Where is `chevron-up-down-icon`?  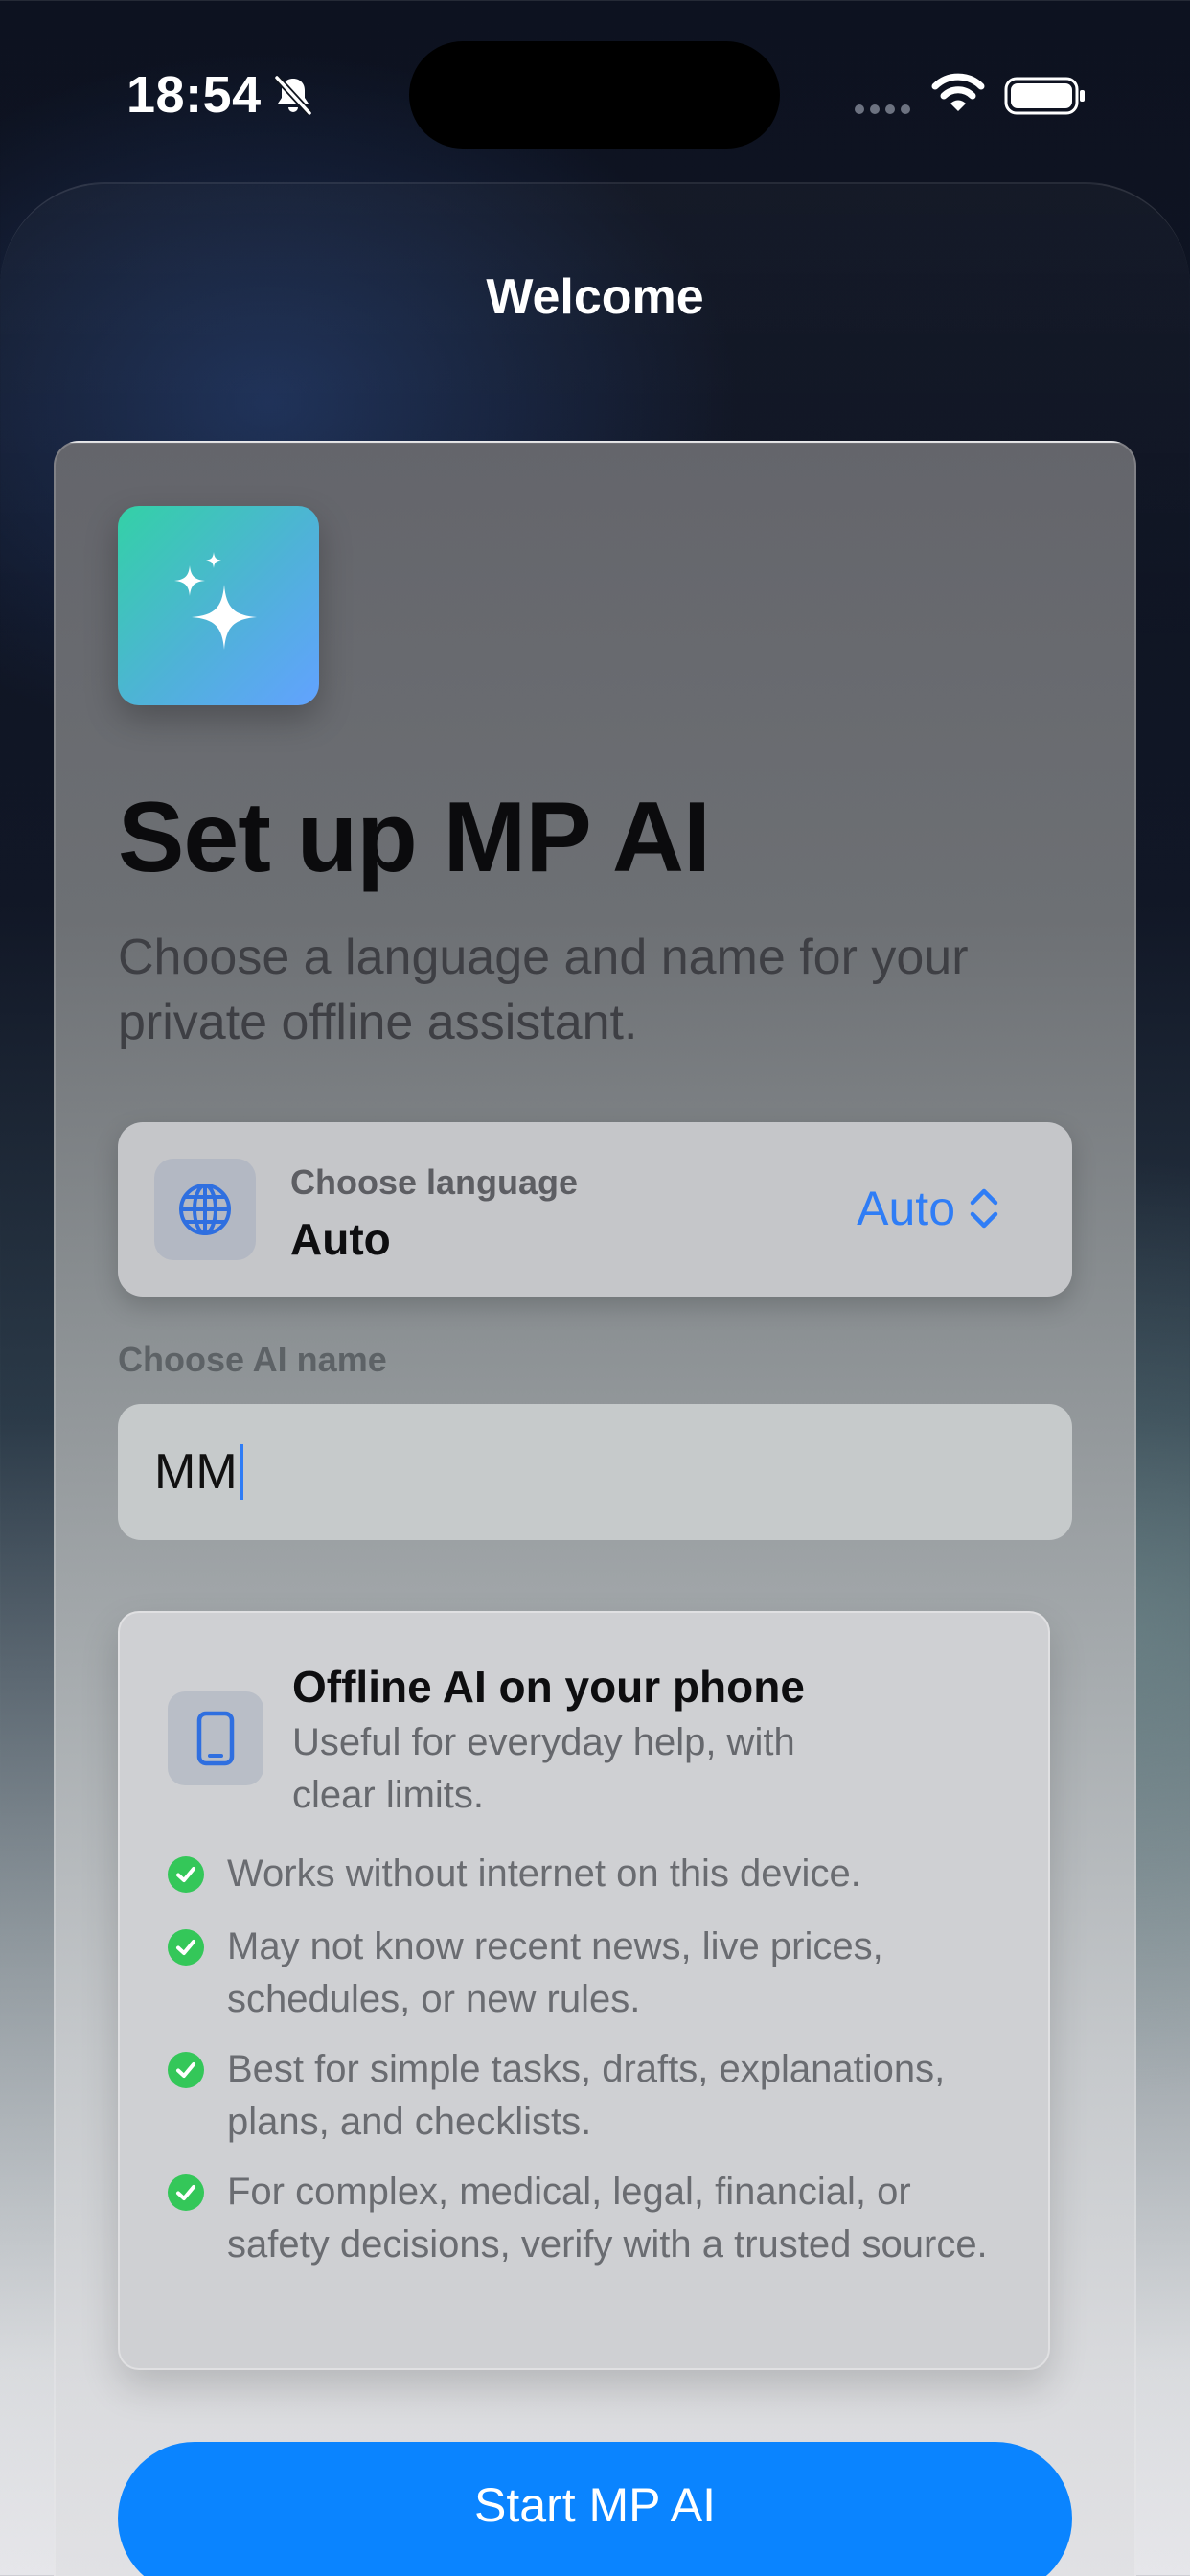
chevron-up-down-icon is located at coordinates (984, 1208).